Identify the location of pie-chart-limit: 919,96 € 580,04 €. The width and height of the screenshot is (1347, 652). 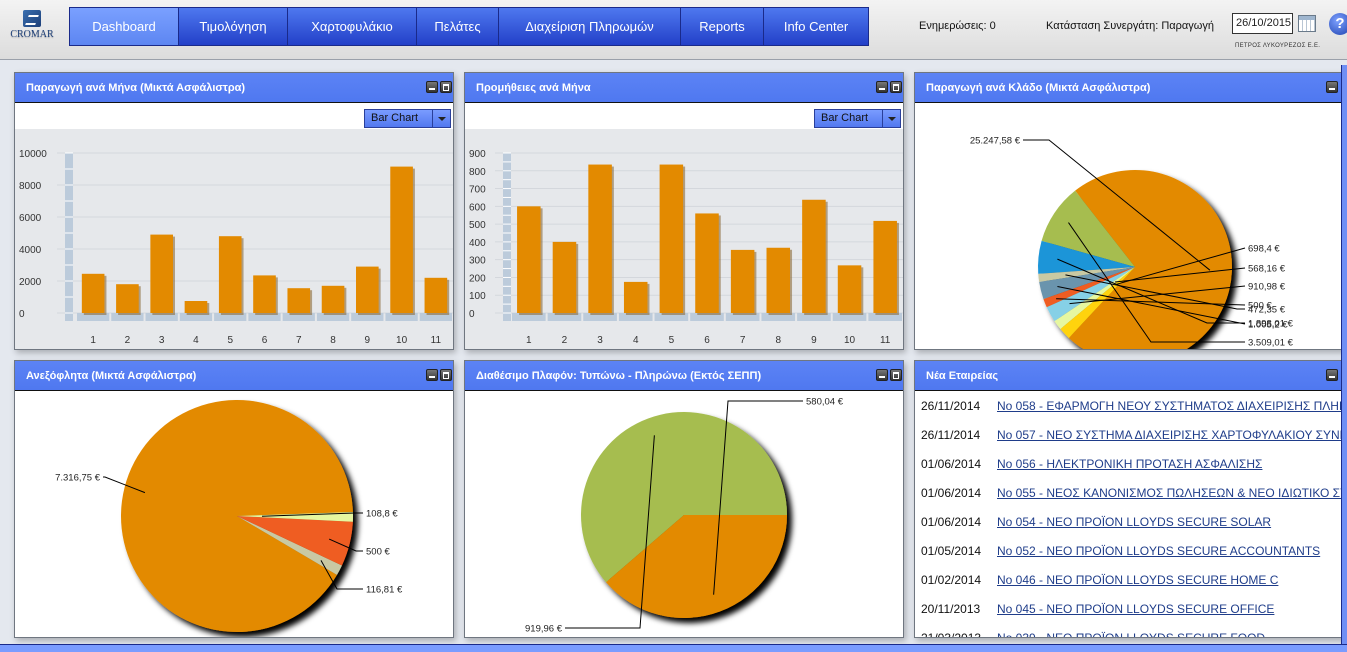
(684, 516).